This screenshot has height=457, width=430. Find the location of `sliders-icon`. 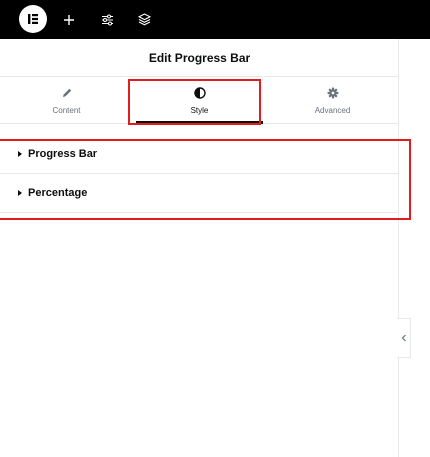

sliders-icon is located at coordinates (107, 19).